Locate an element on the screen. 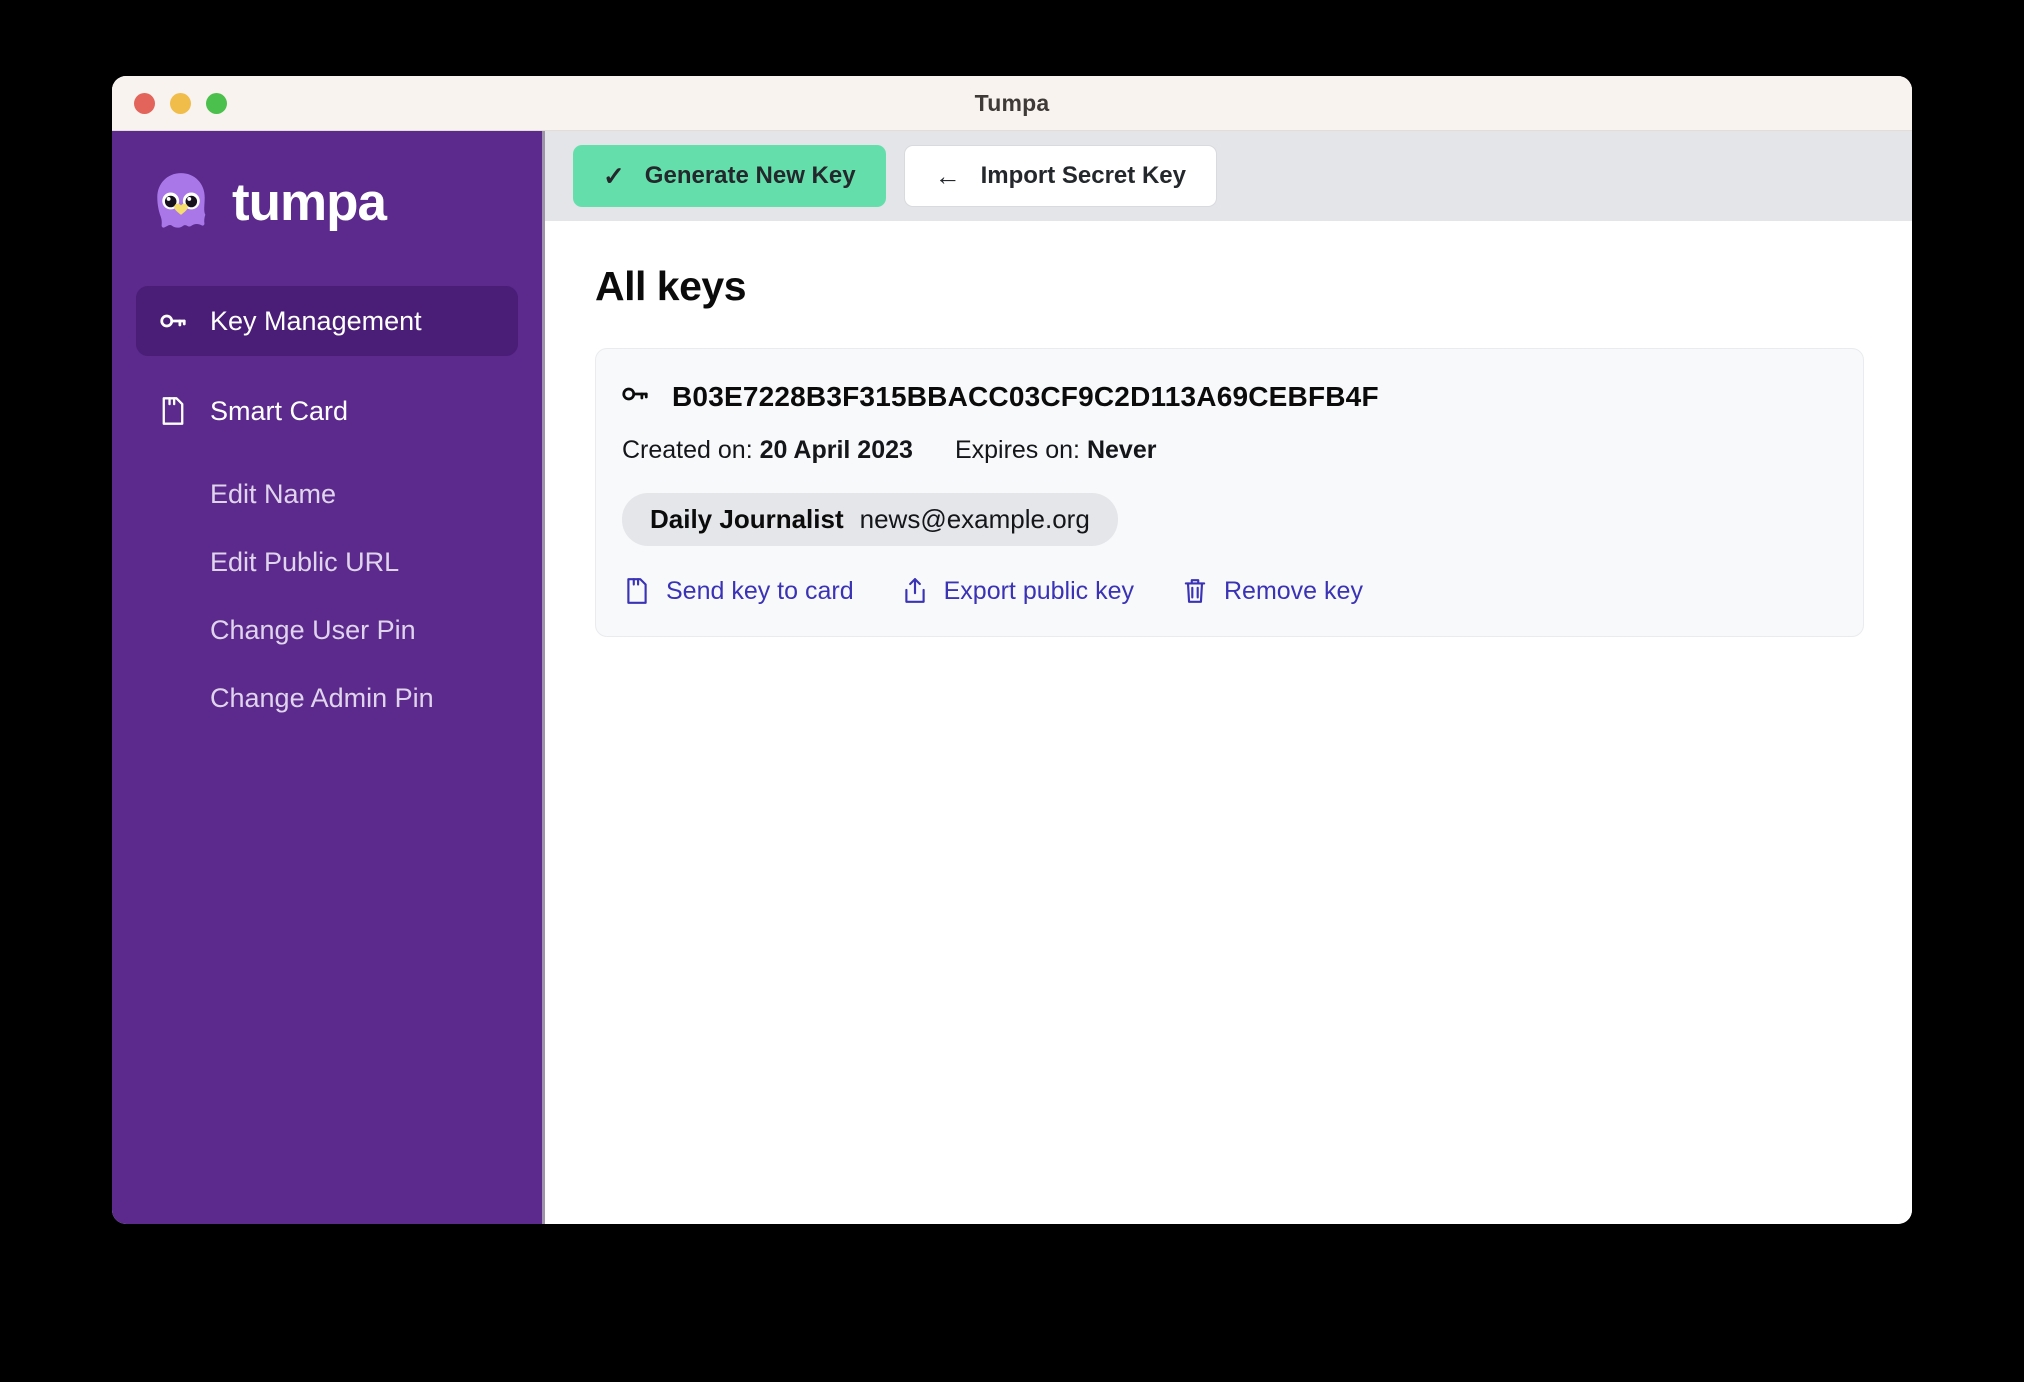 This screenshot has width=2024, height=1382. trash-icon is located at coordinates (1195, 591).